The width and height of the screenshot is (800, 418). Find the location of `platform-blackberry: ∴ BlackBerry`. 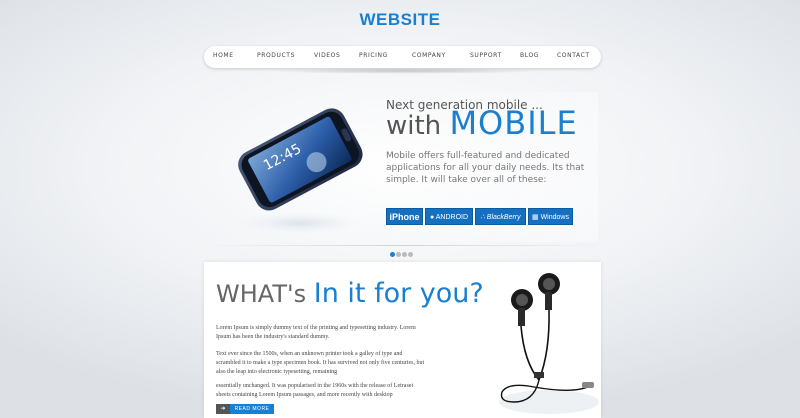

platform-blackberry: ∴ BlackBerry is located at coordinates (500, 216).